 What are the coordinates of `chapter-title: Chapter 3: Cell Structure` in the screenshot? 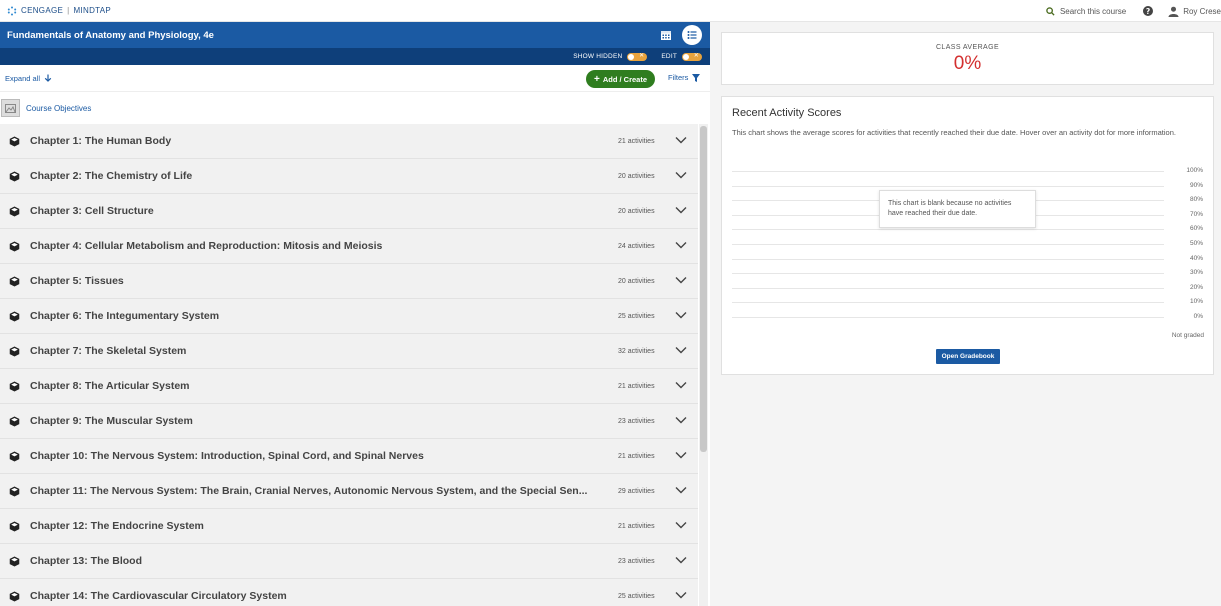 It's located at (92, 211).